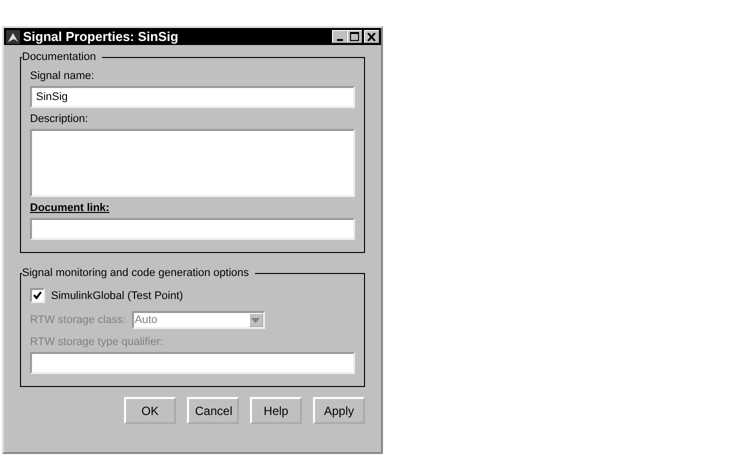 The image size is (750, 472). What do you see at coordinates (276, 410) in the screenshot?
I see `dialog-button: Help` at bounding box center [276, 410].